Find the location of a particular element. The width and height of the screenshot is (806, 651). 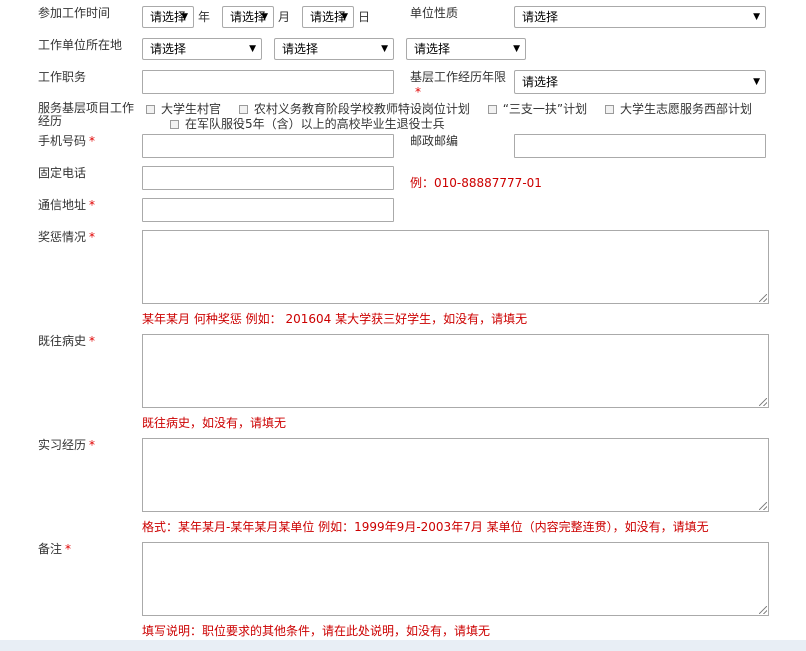

job-title-label: 工作职务 is located at coordinates (62, 77).